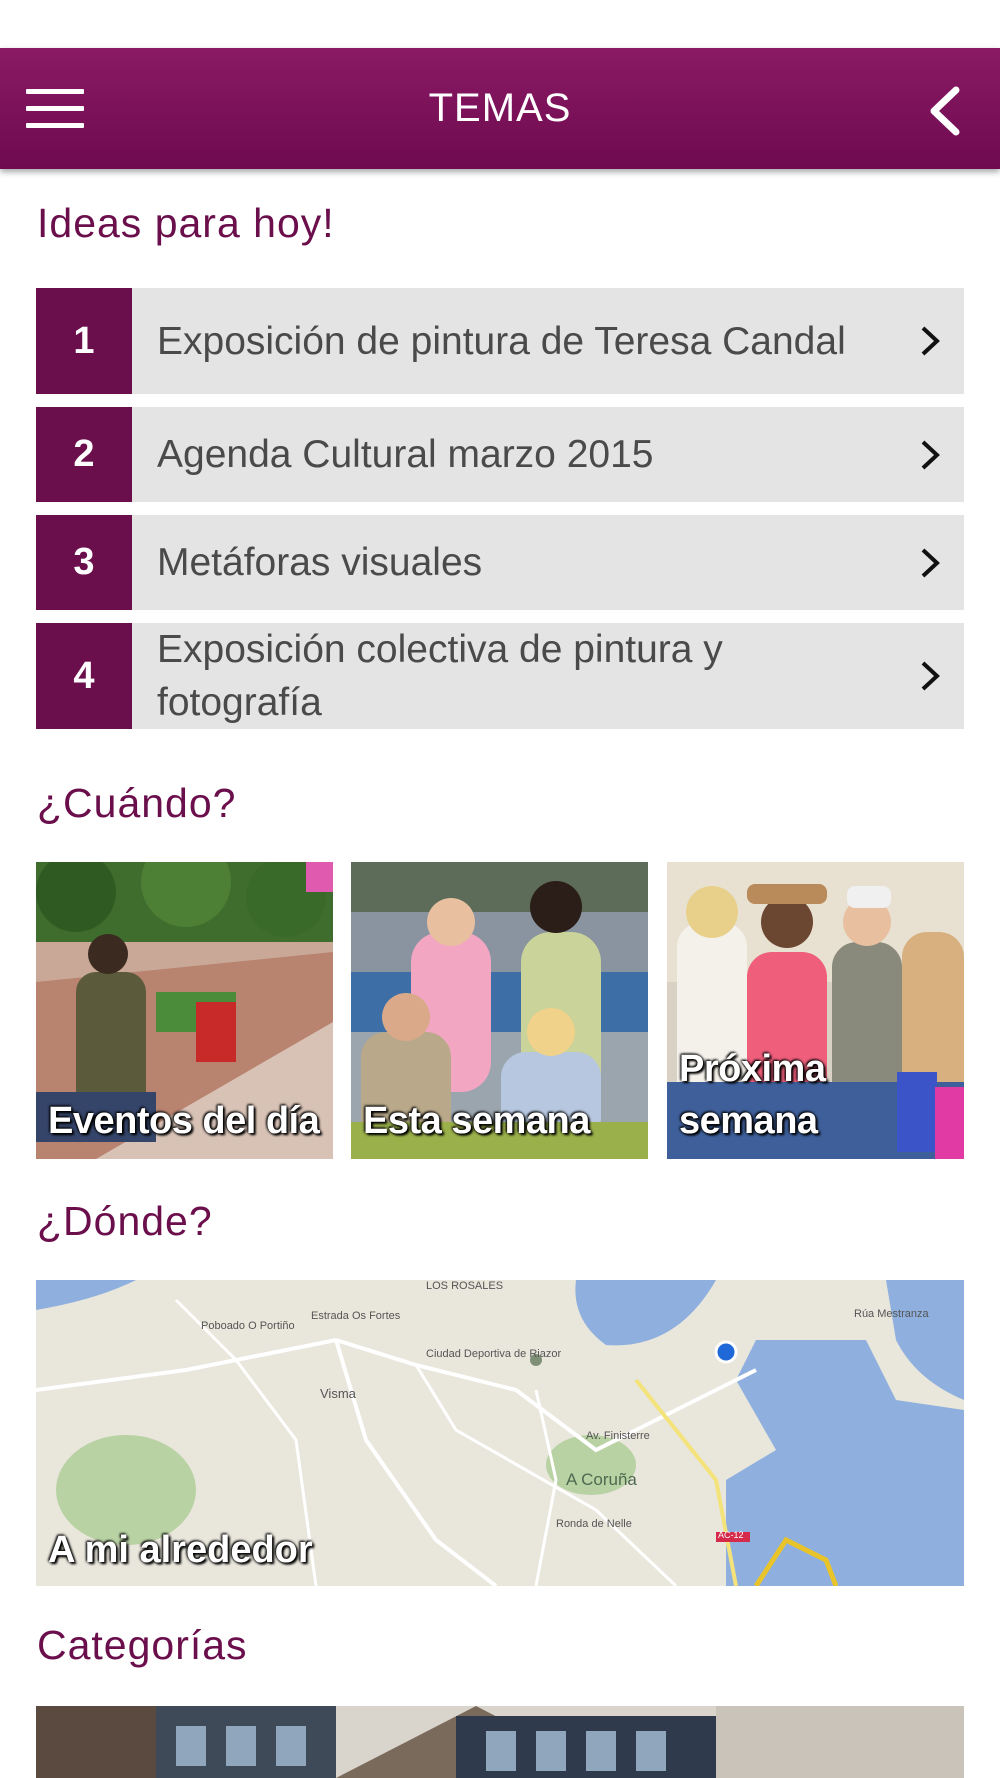  I want to click on idea-item-2: 2 Agenda Cultural marzo 2015, so click(500, 454).